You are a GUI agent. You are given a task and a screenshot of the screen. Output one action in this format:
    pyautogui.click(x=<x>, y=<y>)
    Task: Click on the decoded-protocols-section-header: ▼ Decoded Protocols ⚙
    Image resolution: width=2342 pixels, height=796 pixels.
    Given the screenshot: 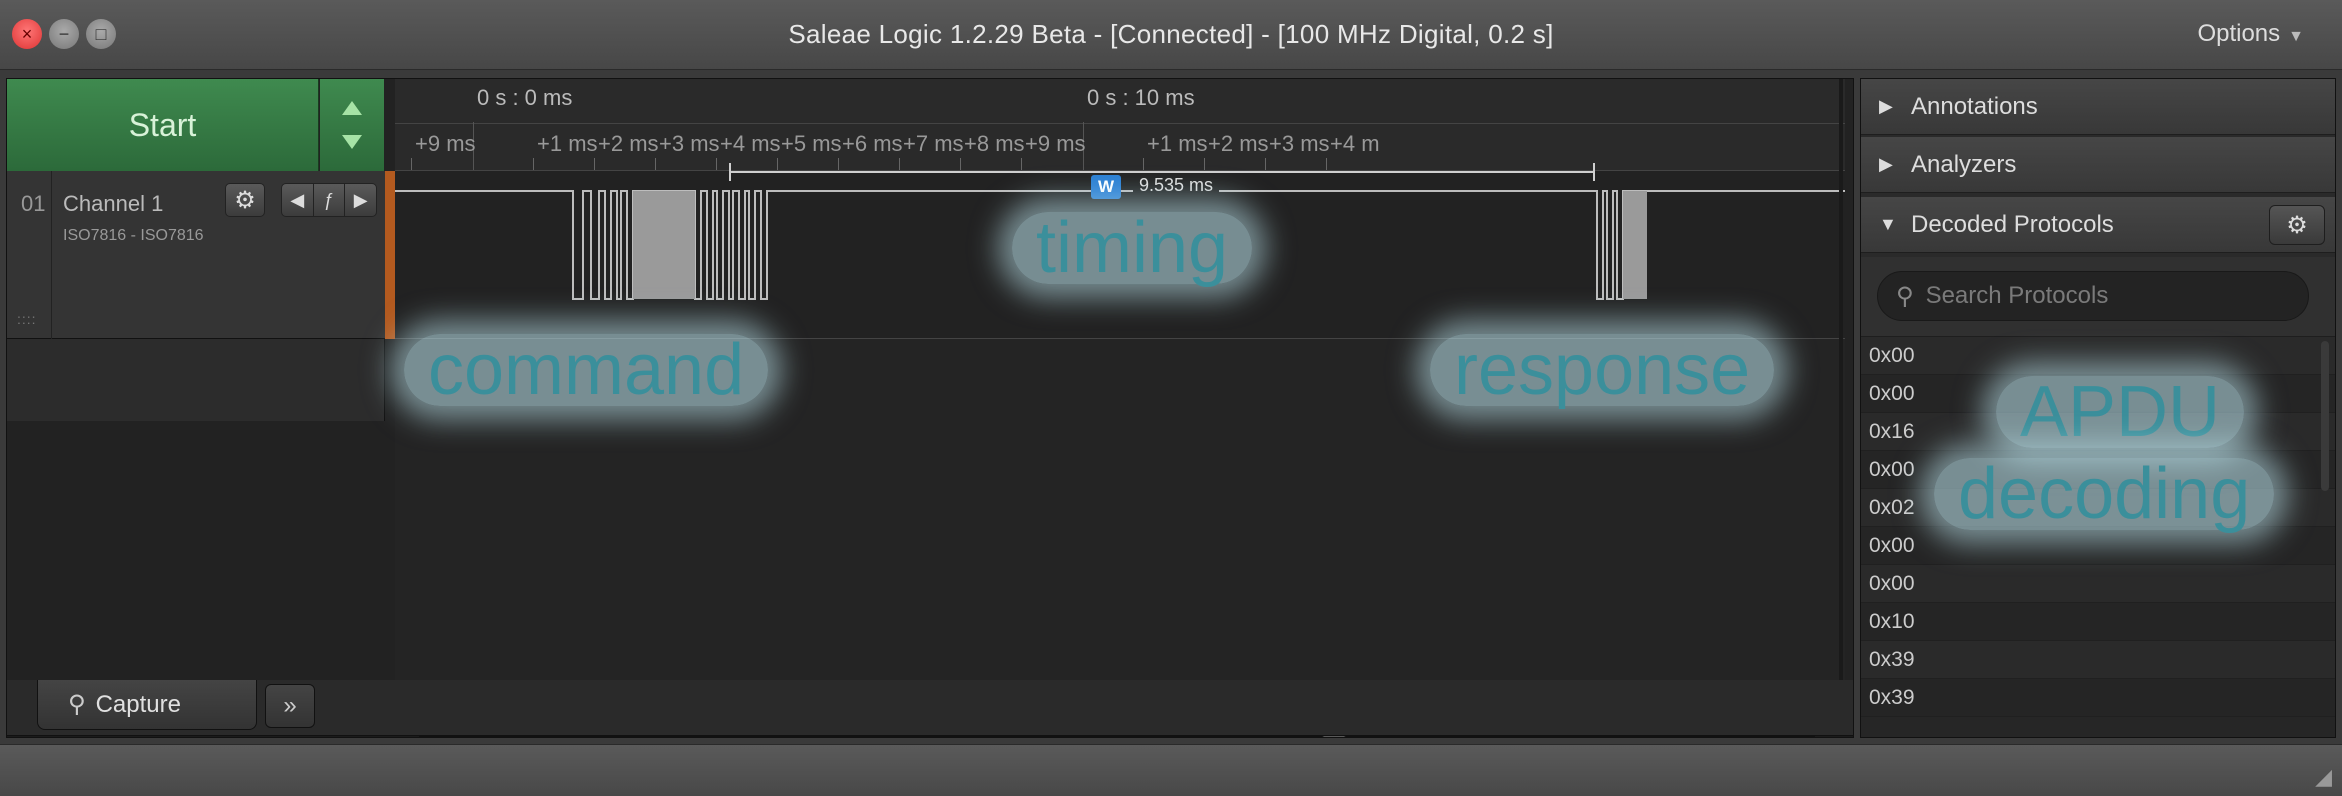 What is the action you would take?
    pyautogui.click(x=2098, y=225)
    